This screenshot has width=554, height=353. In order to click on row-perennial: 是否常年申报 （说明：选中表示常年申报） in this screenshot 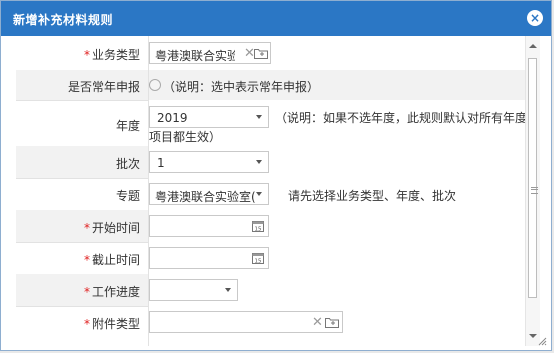, I will do `click(270, 85)`.